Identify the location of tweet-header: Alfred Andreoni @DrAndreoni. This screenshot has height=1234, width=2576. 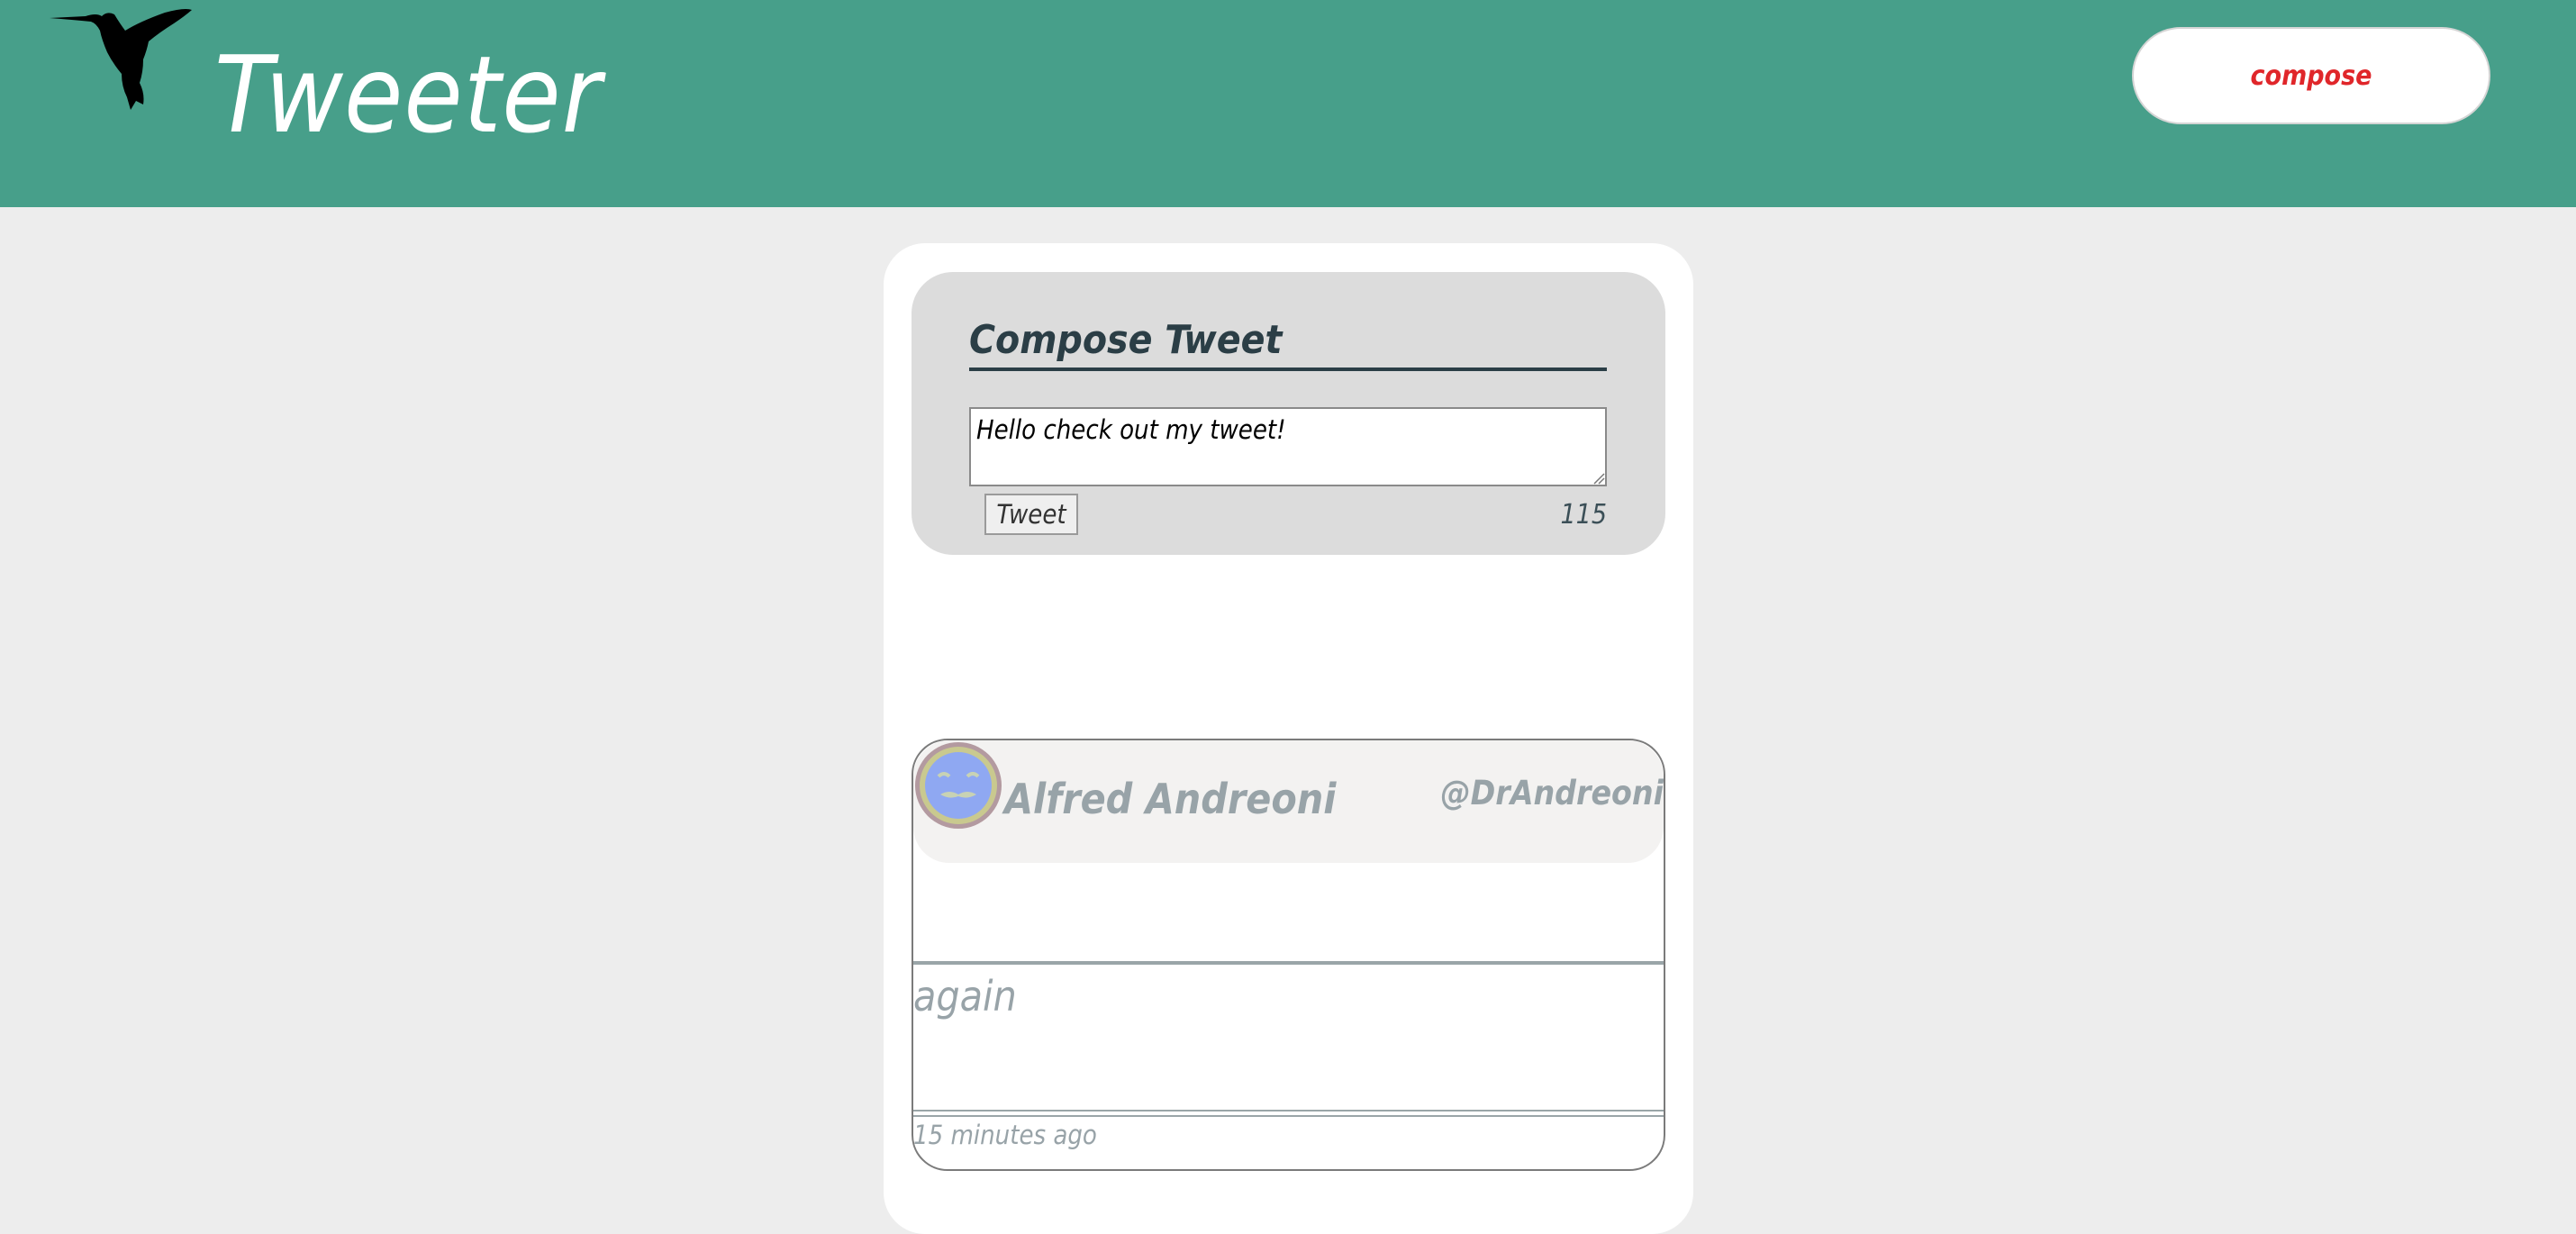
(1288, 801).